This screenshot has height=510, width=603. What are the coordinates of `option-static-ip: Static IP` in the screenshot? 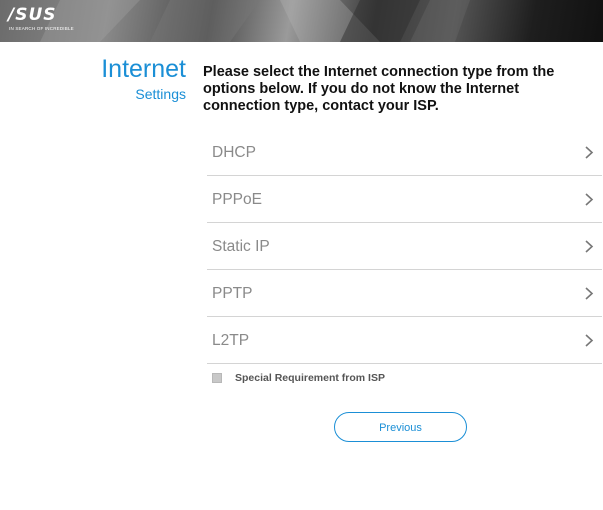 It's located at (404, 246).